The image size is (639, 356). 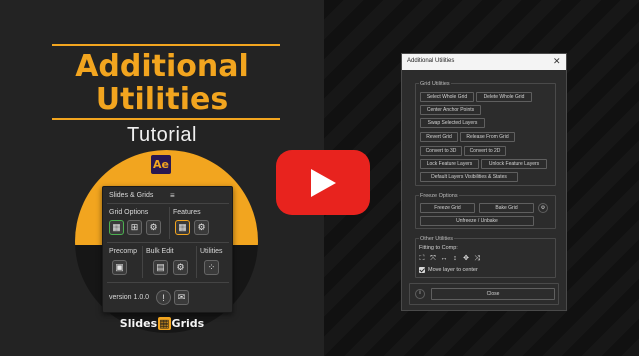 I want to click on grid-utilities-label: Grid Utilities, so click(x=435, y=84).